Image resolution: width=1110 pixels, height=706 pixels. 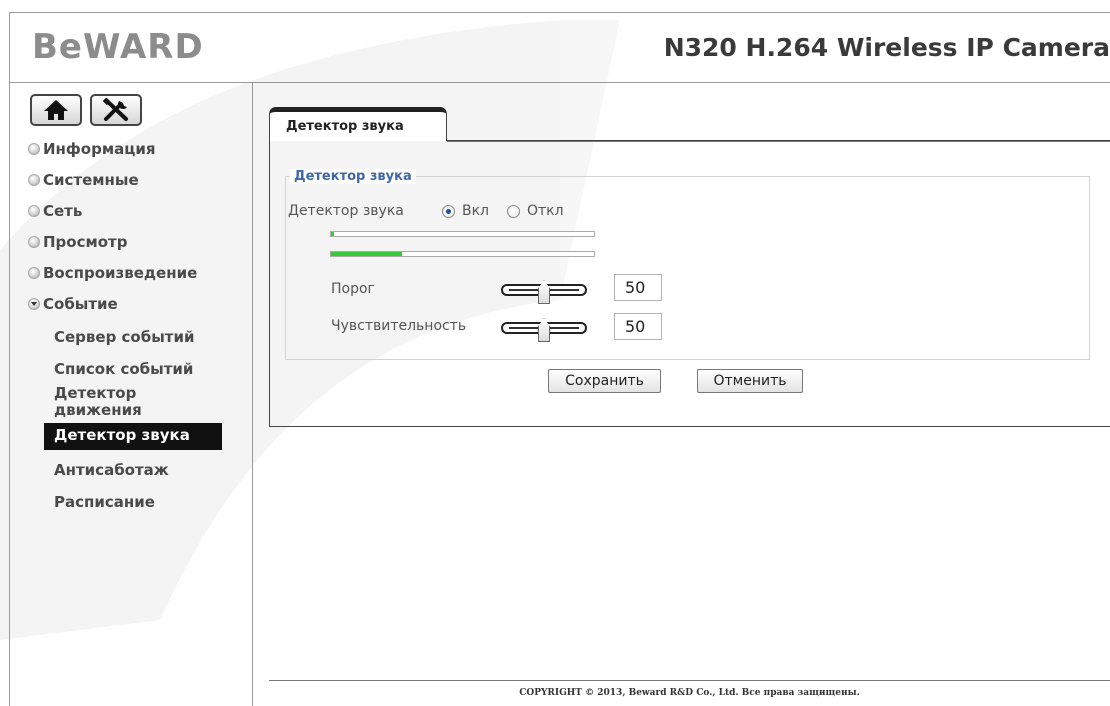 I want to click on tab-sound-detector: Детектор звука, so click(x=358, y=124).